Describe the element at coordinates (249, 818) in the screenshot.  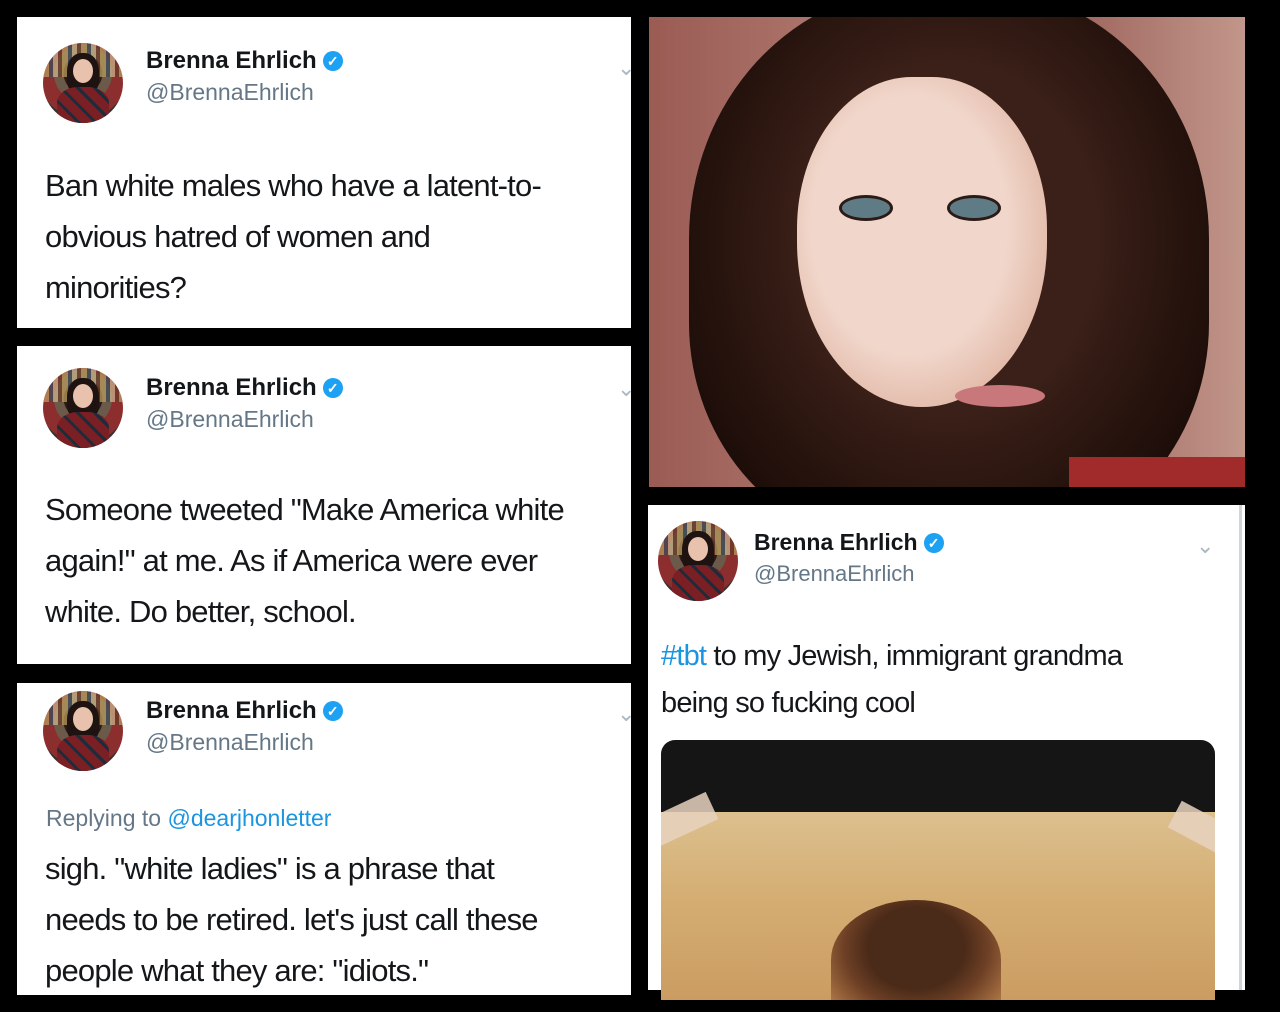
I see `reply-mention-link: @dearjhonletter` at that location.